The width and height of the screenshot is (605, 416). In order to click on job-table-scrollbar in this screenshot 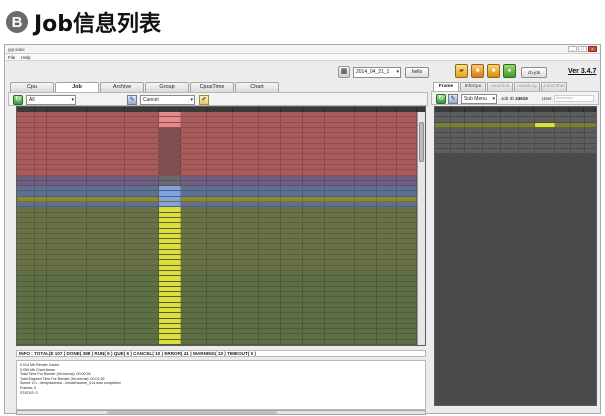, I will do `click(421, 228)`.